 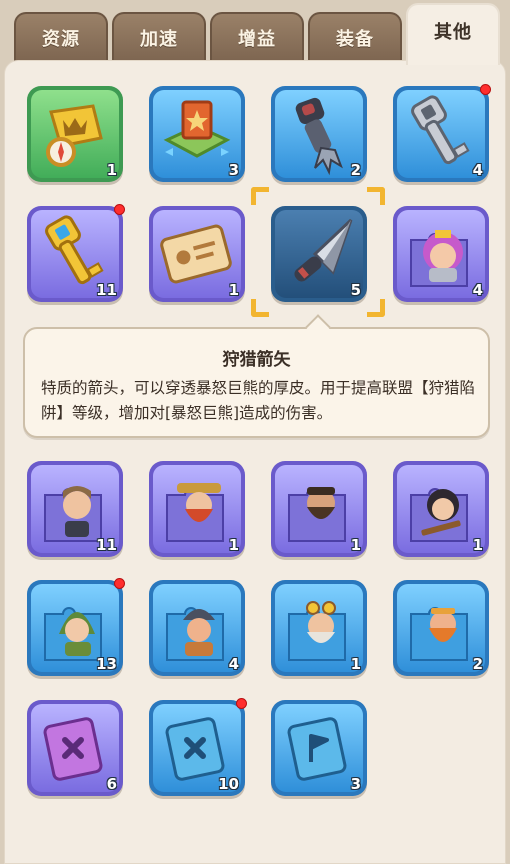 What do you see at coordinates (355, 290) in the screenshot?
I see `item-count: 5` at bounding box center [355, 290].